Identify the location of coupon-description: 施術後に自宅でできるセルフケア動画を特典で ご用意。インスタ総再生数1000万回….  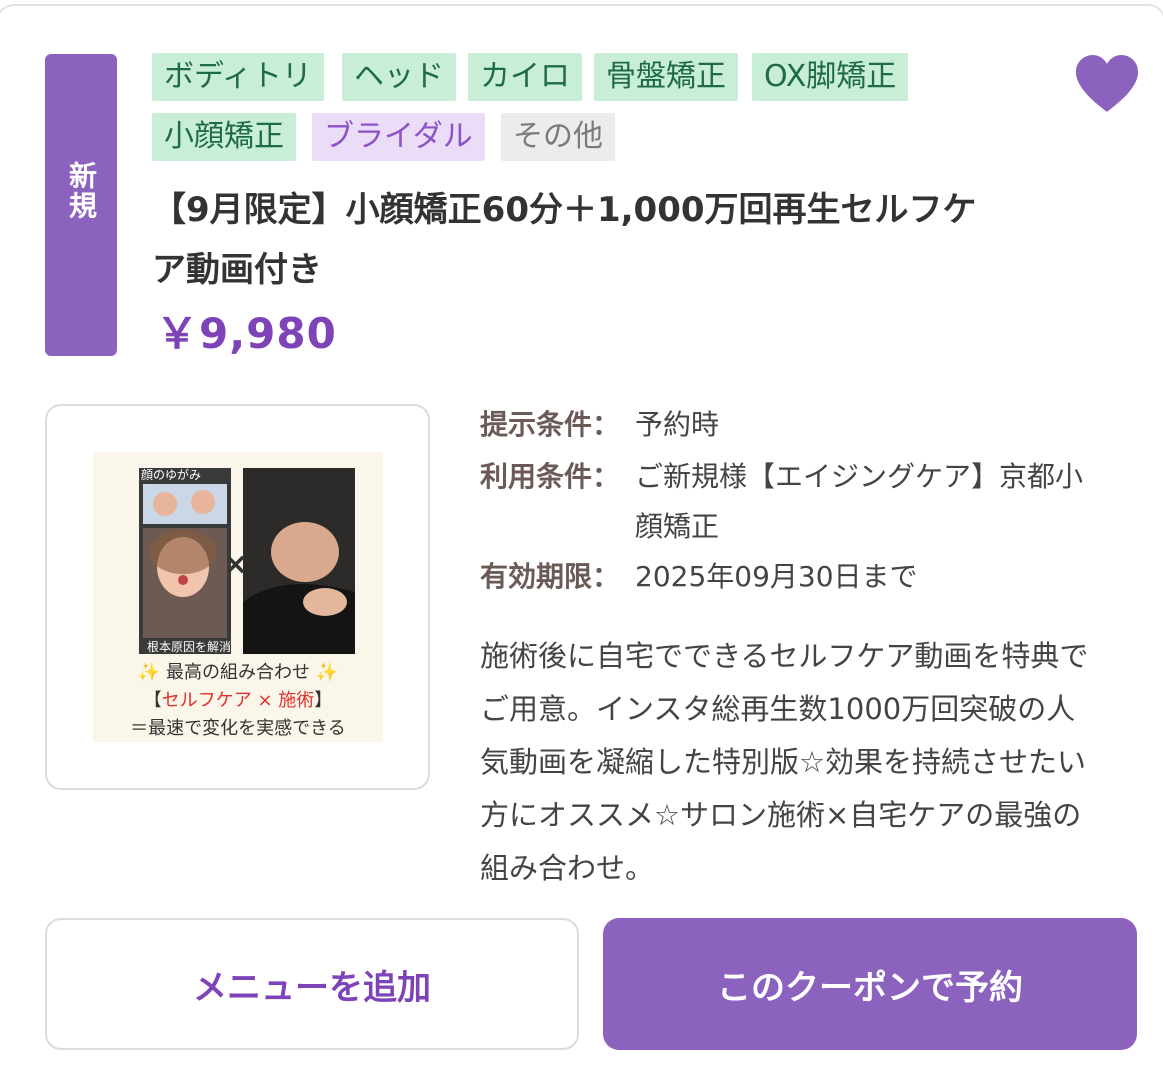
(810, 762).